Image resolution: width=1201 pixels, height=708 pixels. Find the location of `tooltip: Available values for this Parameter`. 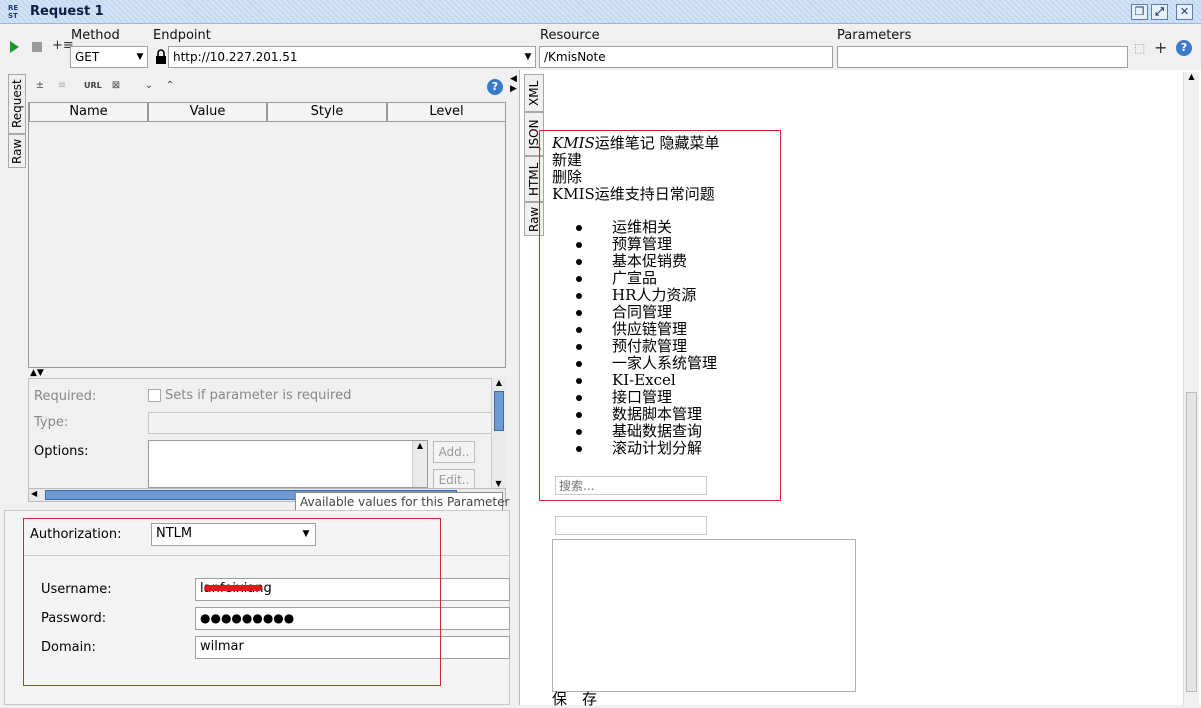

tooltip: Available values for this Parameter is located at coordinates (402, 502).